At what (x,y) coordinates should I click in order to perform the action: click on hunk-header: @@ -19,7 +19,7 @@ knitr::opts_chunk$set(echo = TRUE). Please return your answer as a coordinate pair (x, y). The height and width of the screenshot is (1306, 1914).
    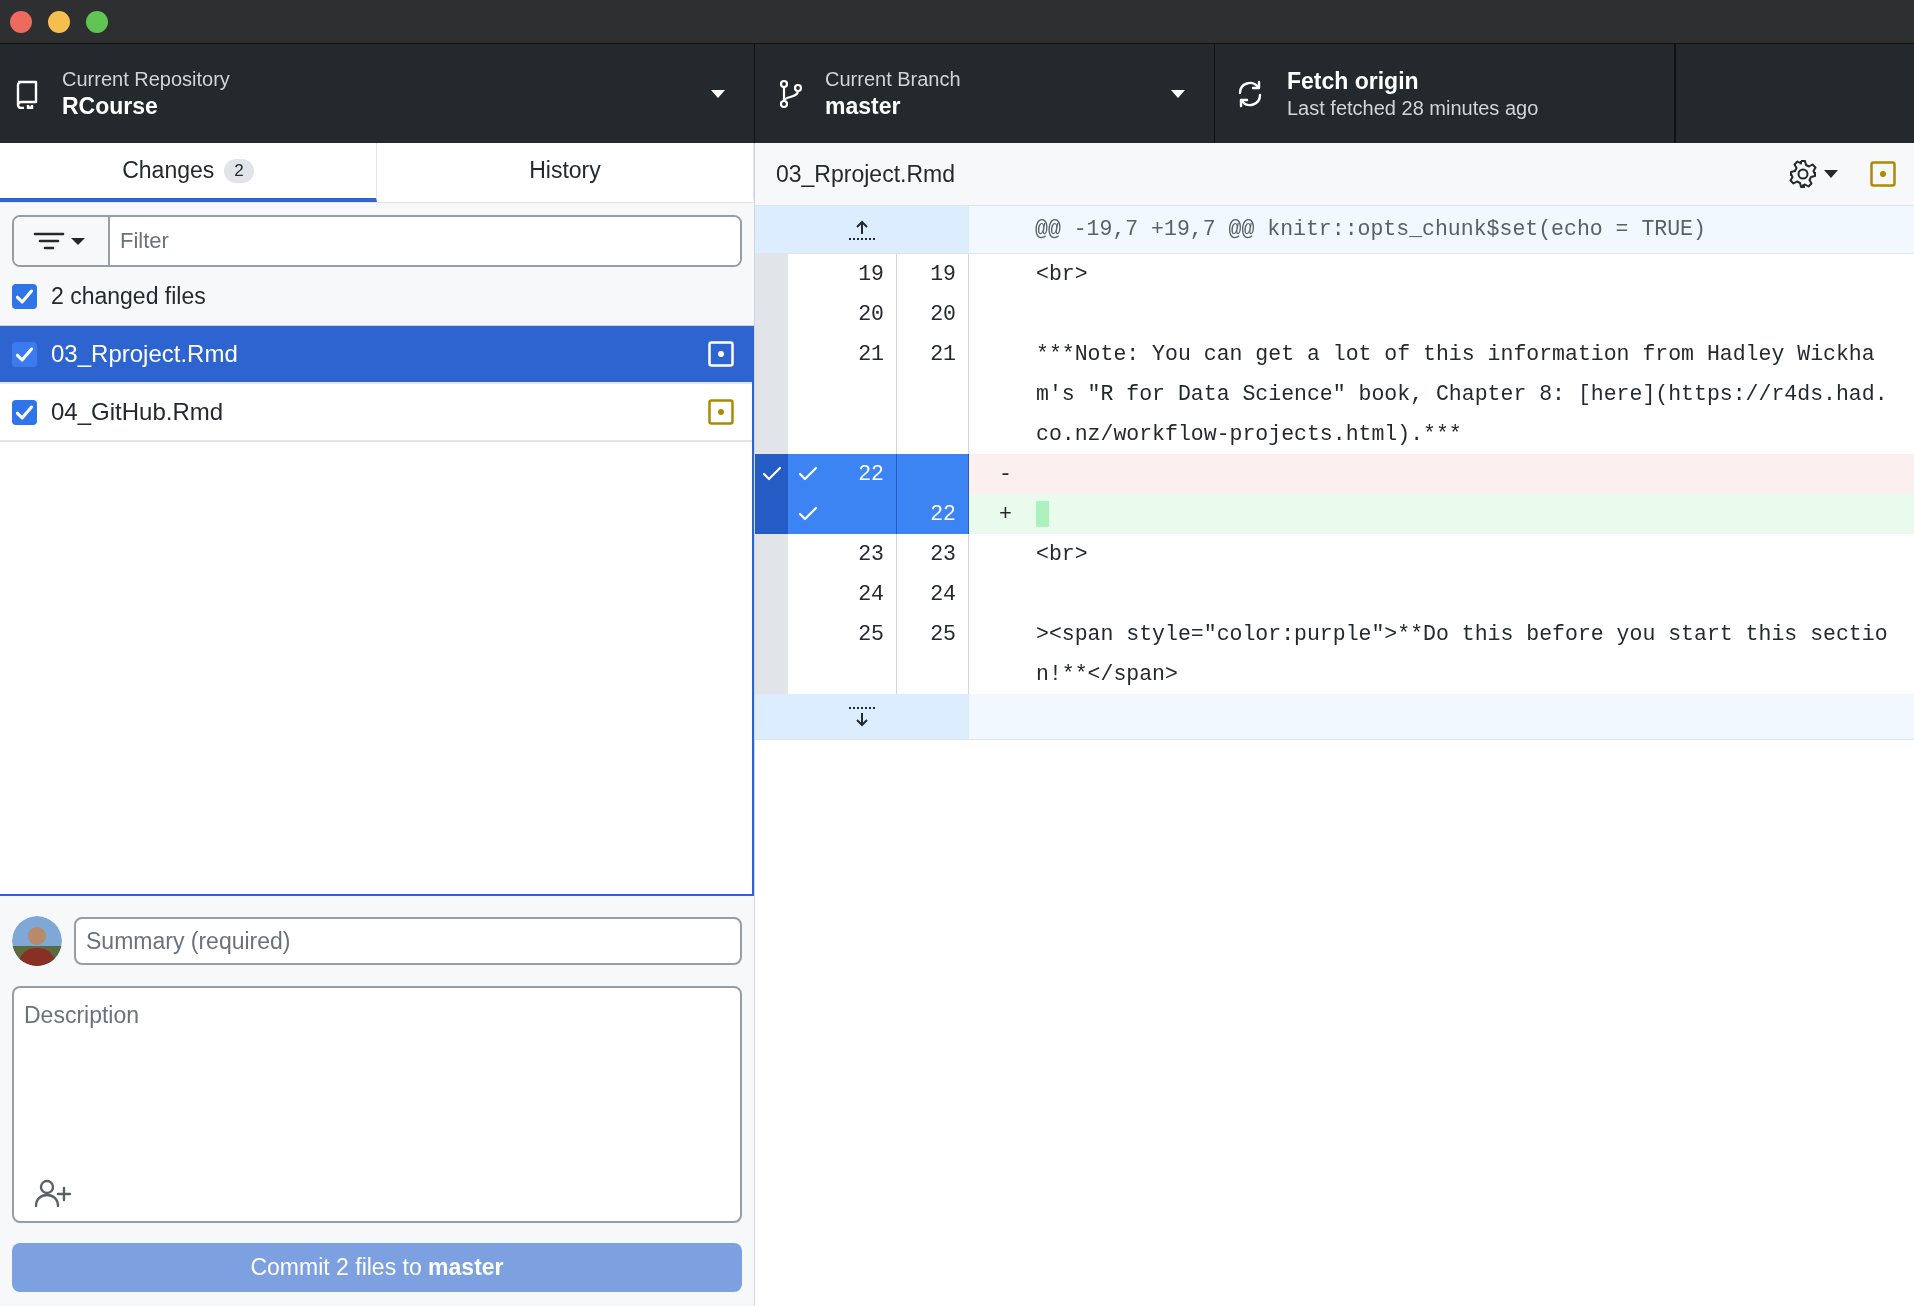
    Looking at the image, I should click on (1441, 229).